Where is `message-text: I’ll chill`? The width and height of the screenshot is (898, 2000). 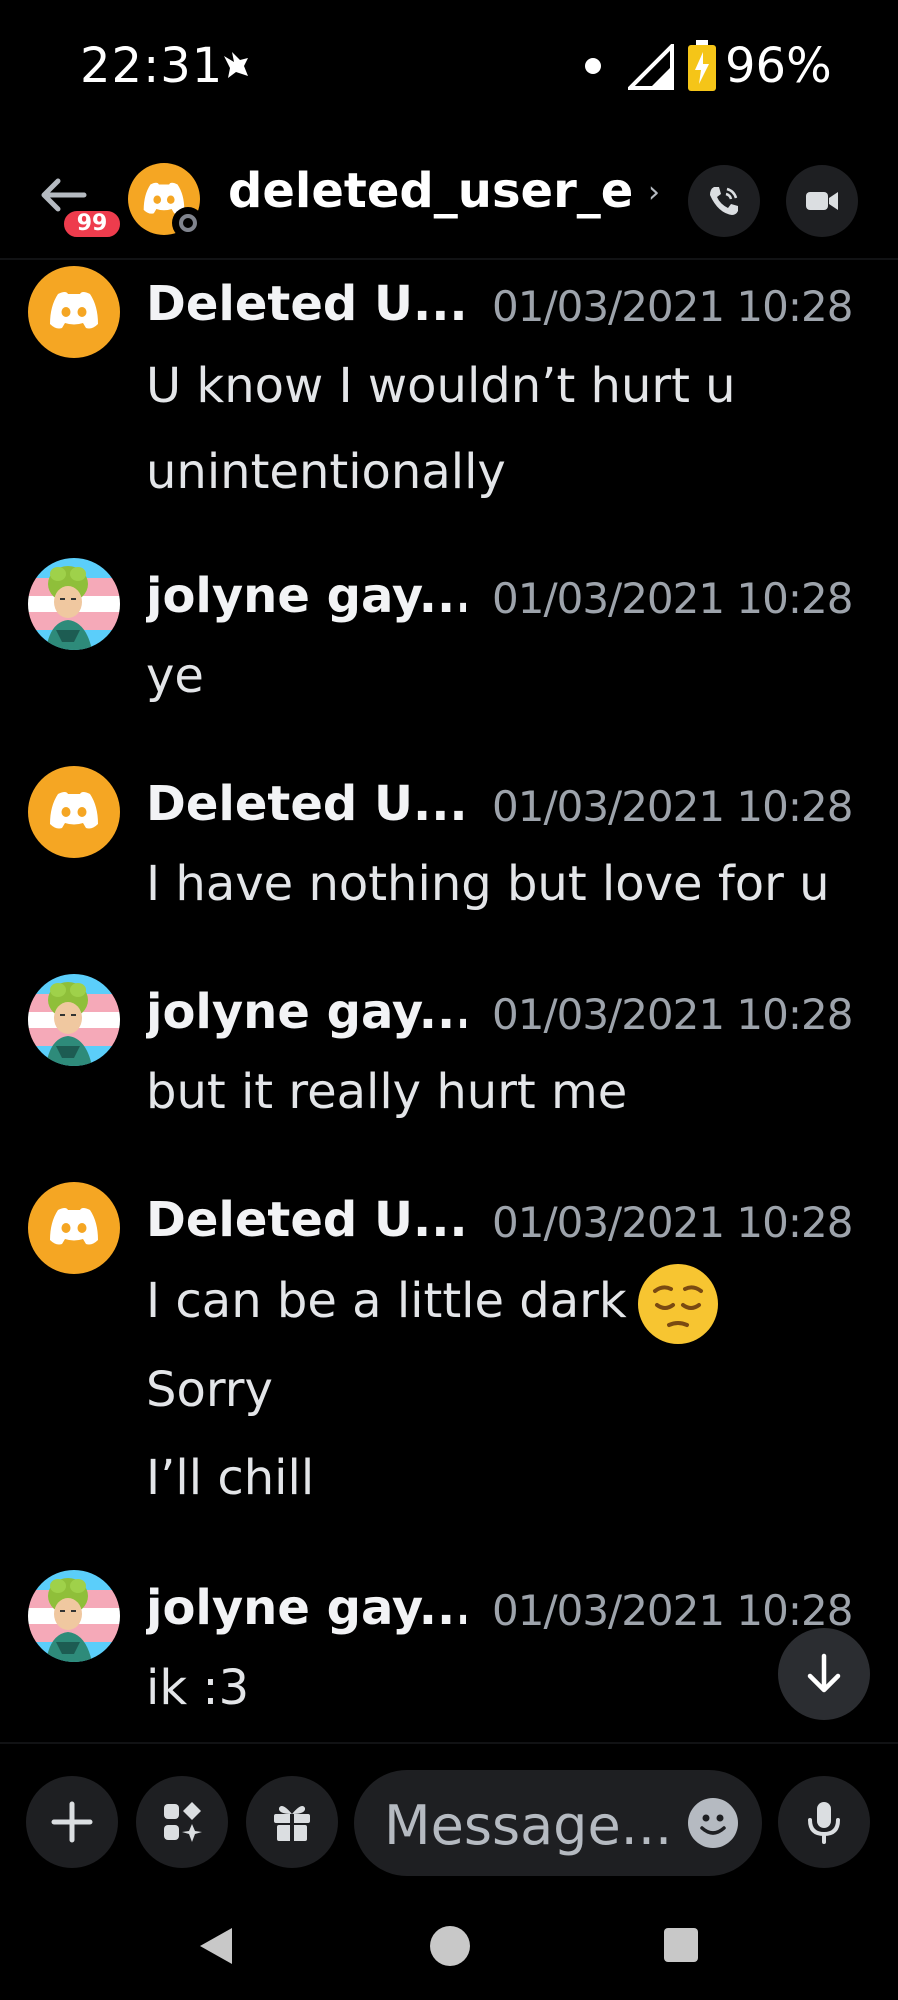 message-text: I’ll chill is located at coordinates (230, 1478).